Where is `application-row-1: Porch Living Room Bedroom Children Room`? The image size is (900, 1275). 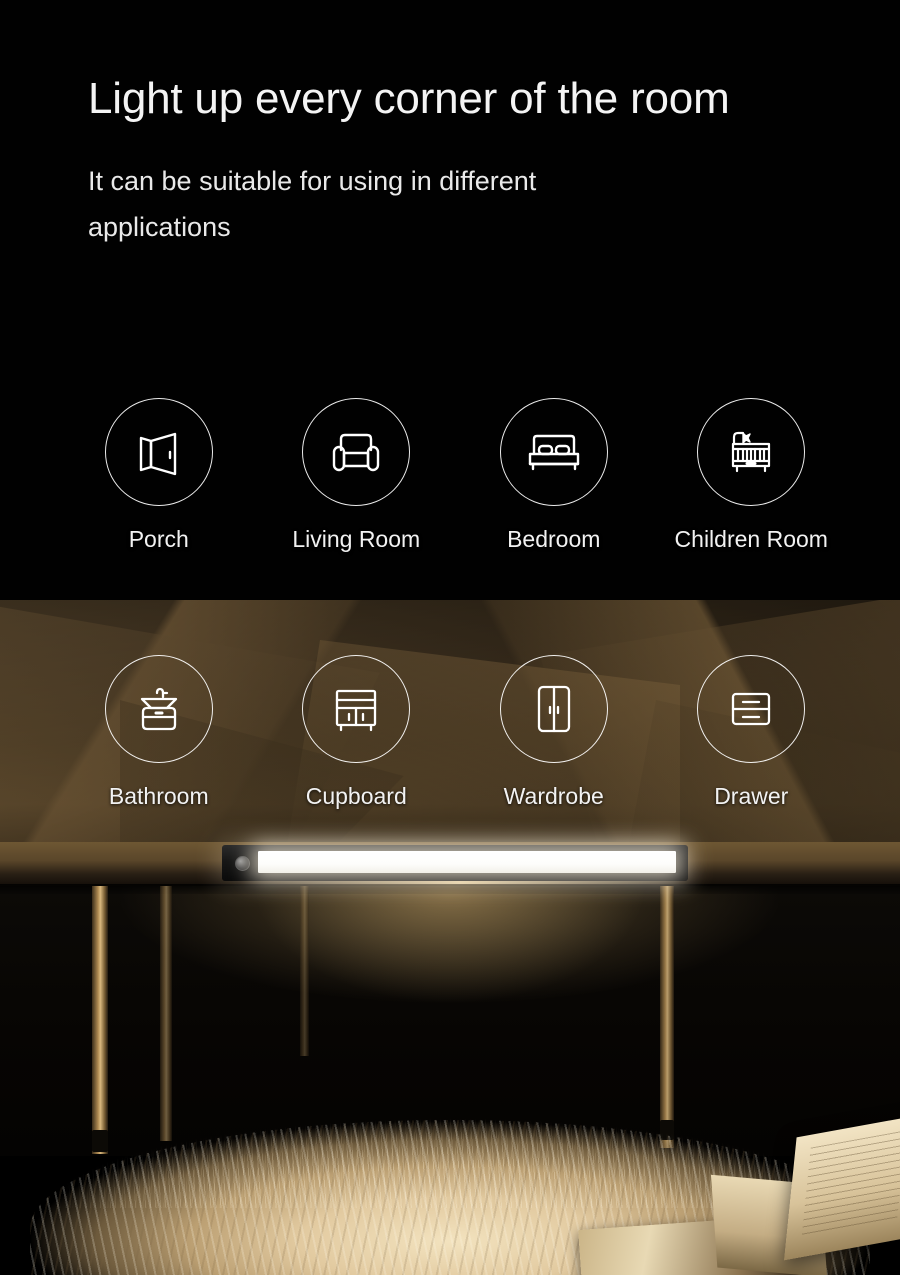
application-row-1: Porch Living Room Bedroom Children Room is located at coordinates (455, 475).